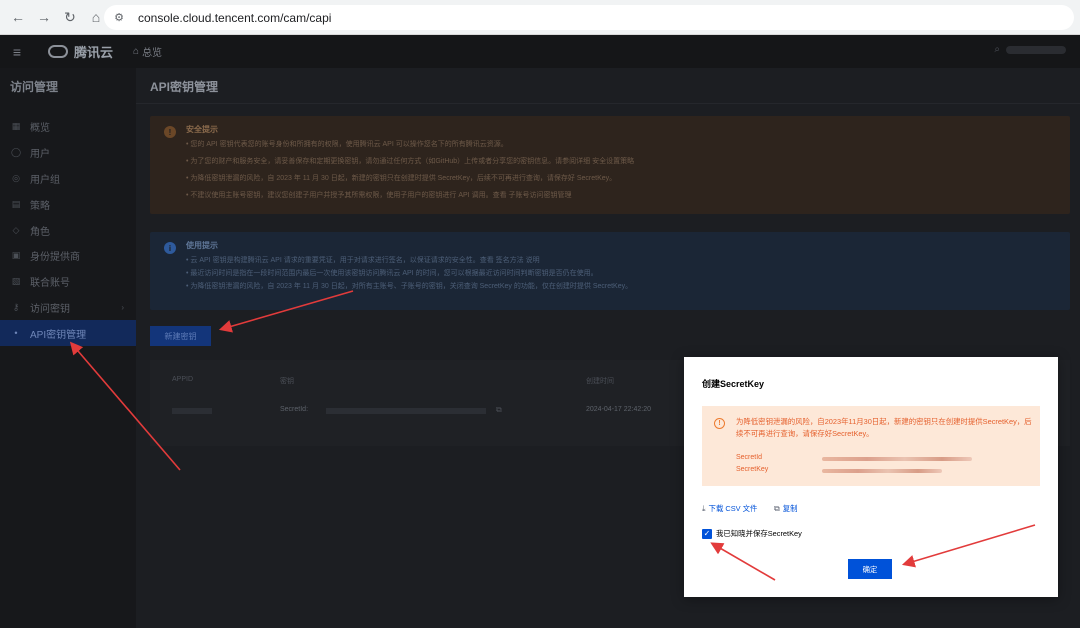 The width and height of the screenshot is (1080, 628). I want to click on home-icon: ⌂, so click(136, 51).